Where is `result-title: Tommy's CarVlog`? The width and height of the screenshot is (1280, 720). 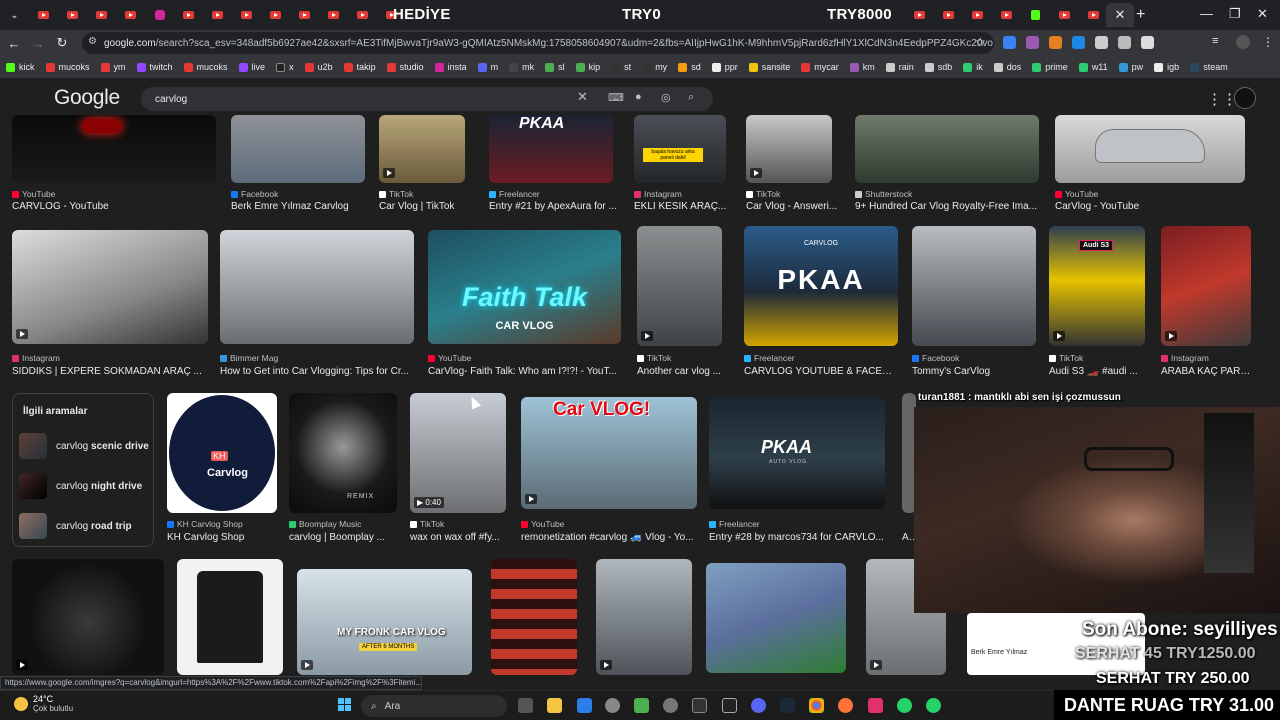 result-title: Tommy's CarVlog is located at coordinates (974, 371).